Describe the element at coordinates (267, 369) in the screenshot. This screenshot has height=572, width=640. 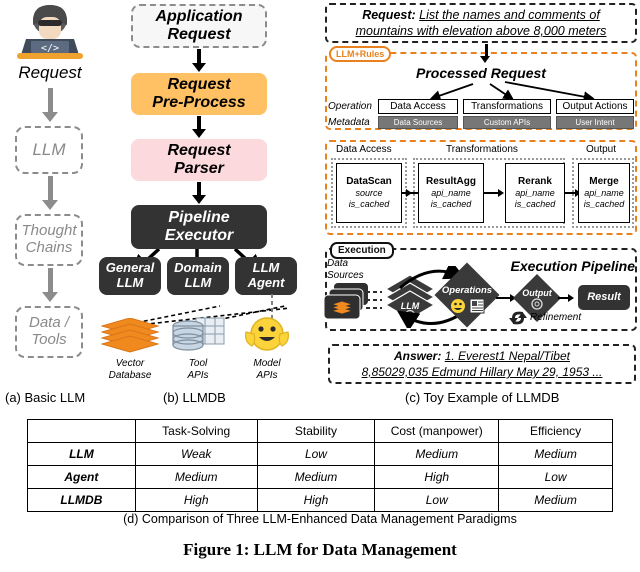
I see `model-apis-label: Model APIs` at that location.